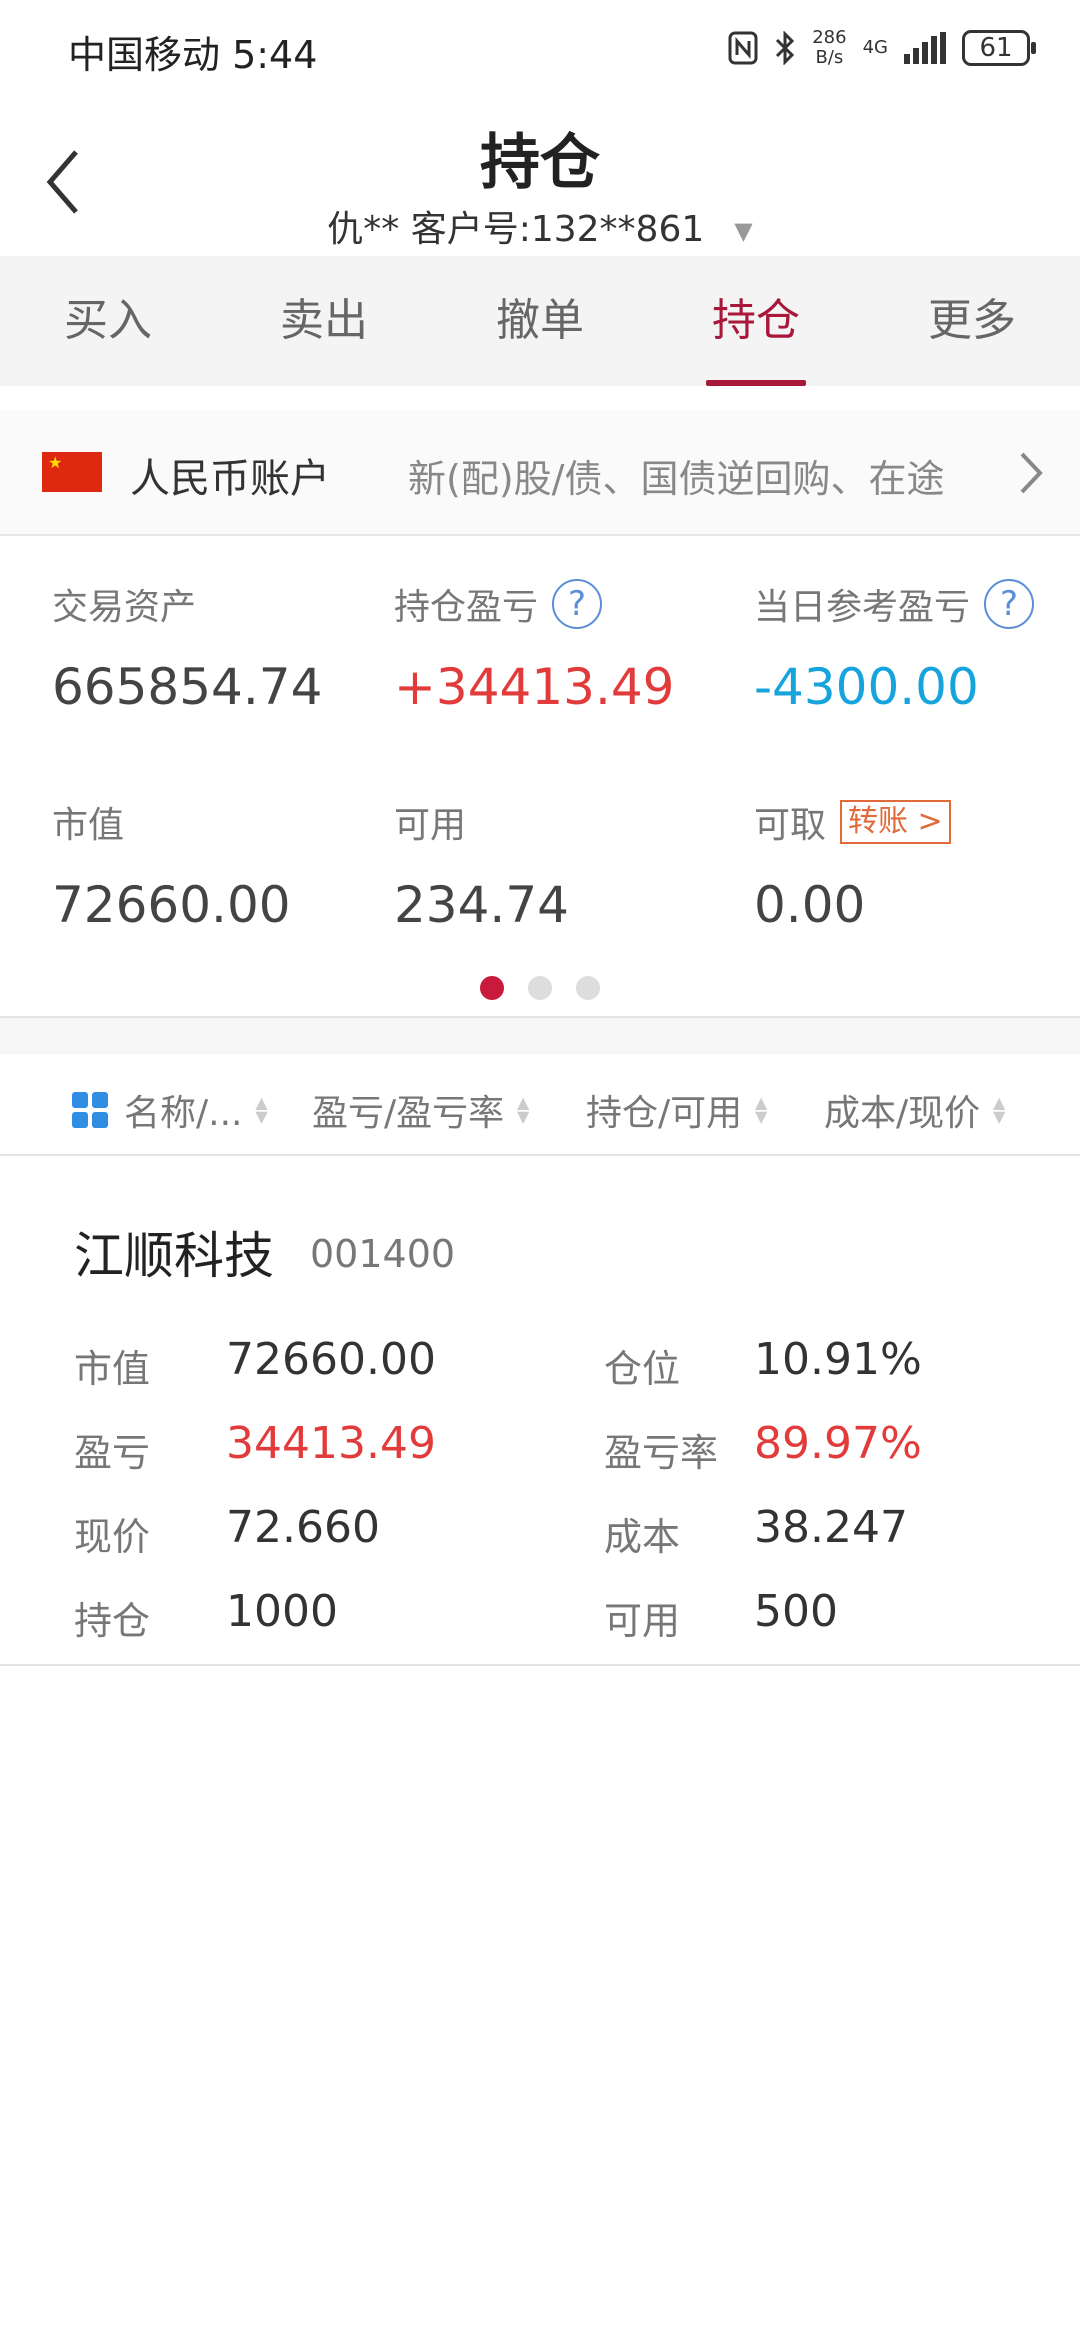  I want to click on stat-withdrawable: 可取 转账 > 0.00, so click(852, 865).